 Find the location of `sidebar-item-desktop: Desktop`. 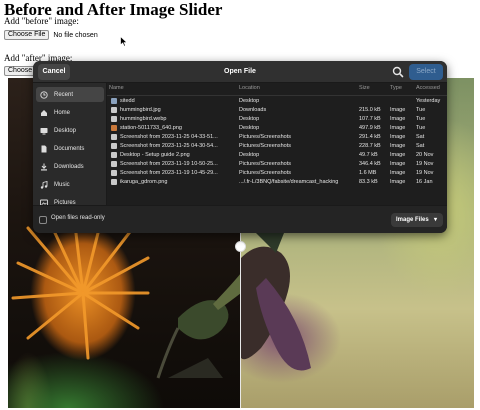

sidebar-item-desktop: Desktop is located at coordinates (70, 130).